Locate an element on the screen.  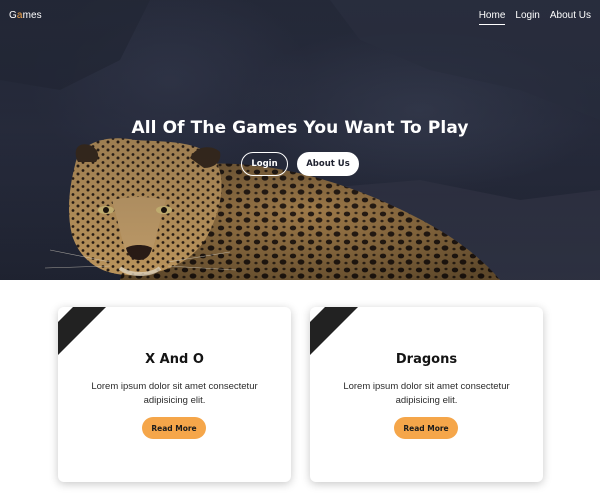
brand-first-letter: G is located at coordinates (13, 15).